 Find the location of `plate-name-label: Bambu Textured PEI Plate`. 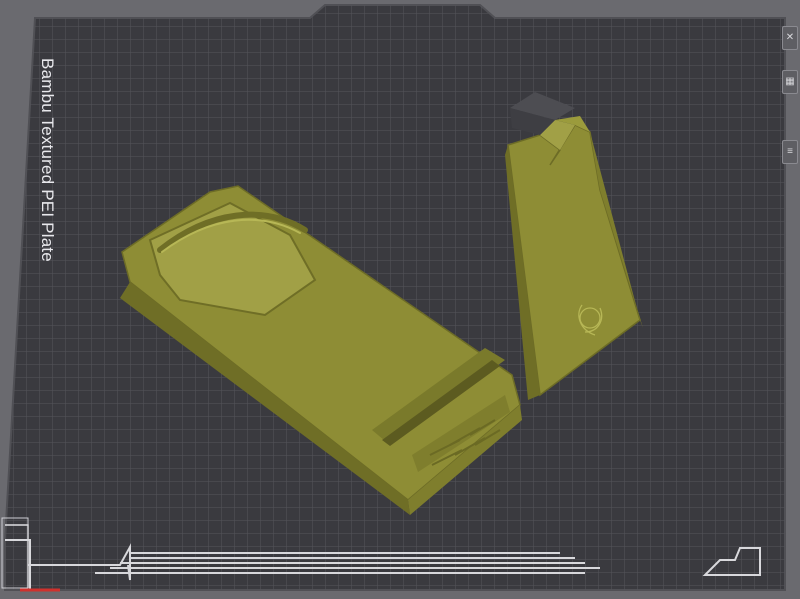

plate-name-label: Bambu Textured PEI Plate is located at coordinates (47, 160).